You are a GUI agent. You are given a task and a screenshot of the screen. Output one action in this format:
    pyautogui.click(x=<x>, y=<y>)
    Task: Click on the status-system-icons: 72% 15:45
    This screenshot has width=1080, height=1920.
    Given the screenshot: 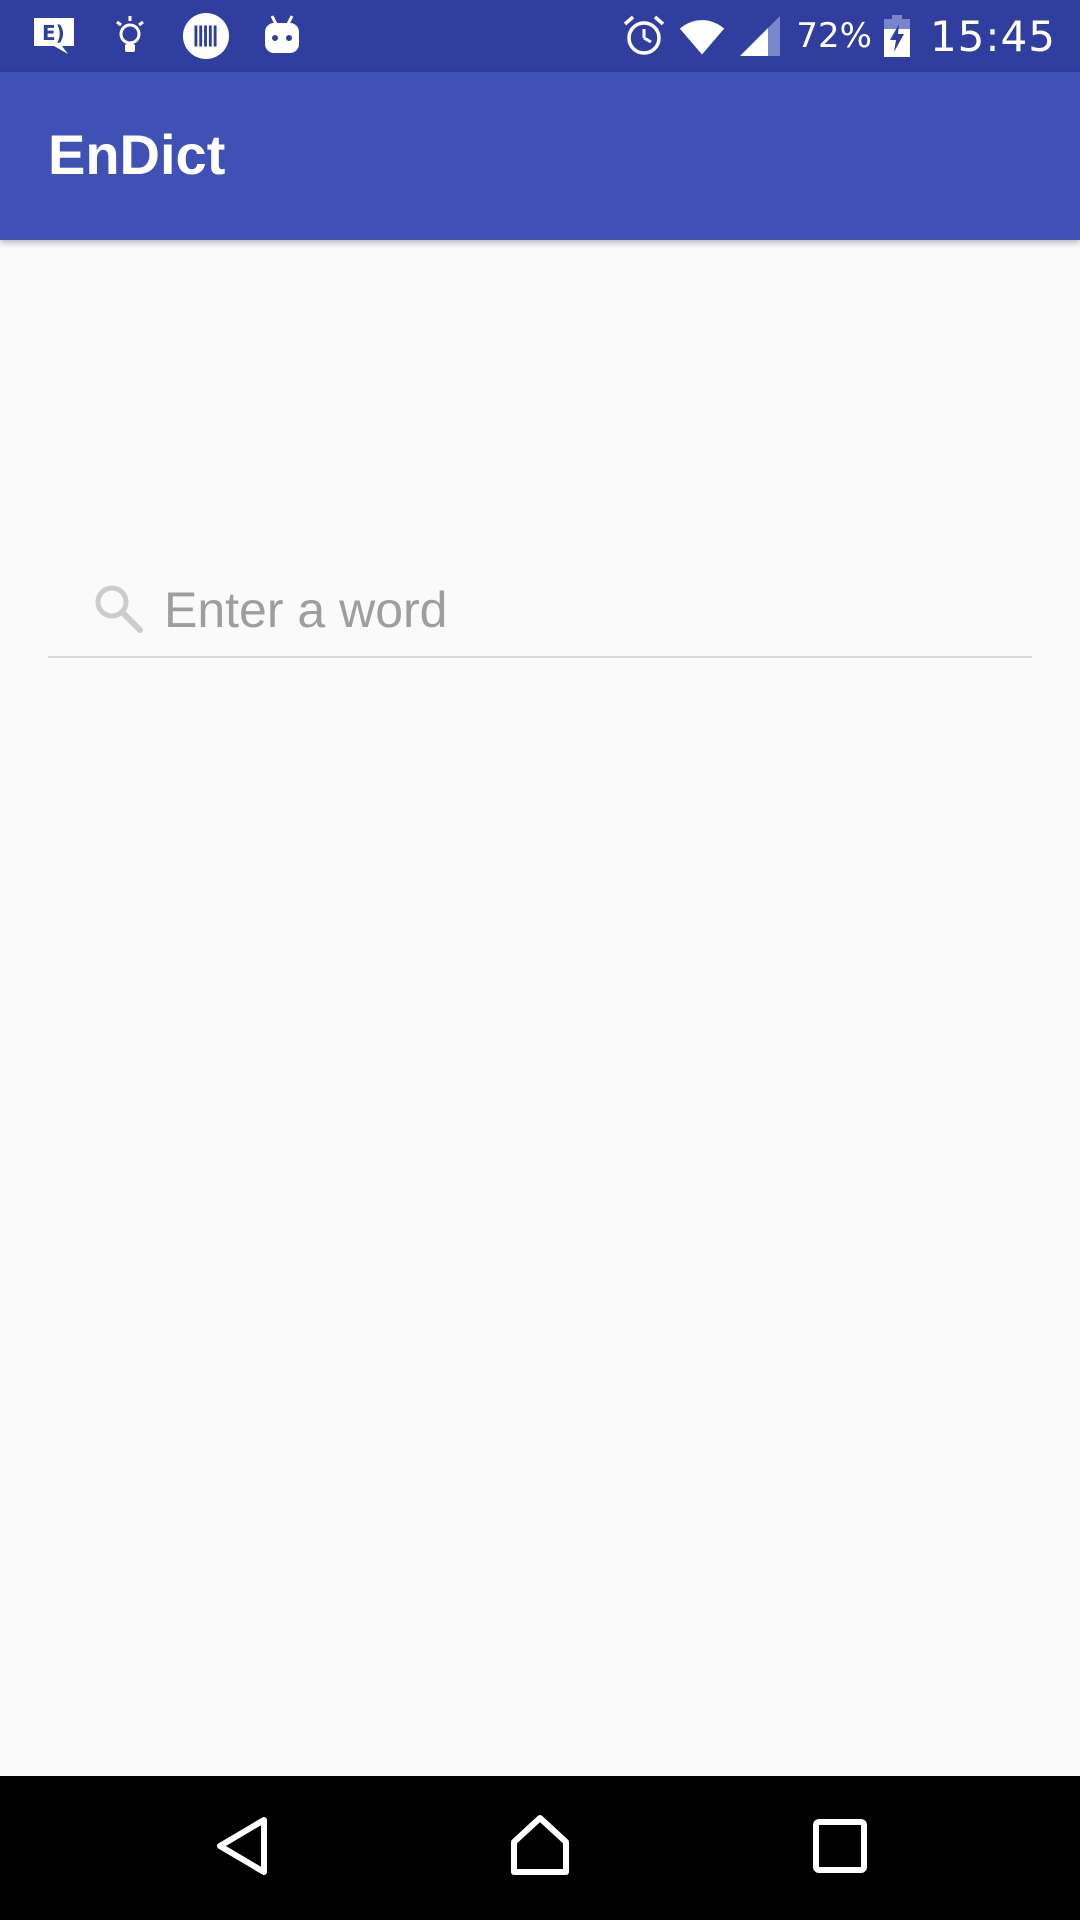 What is the action you would take?
    pyautogui.click(x=838, y=36)
    